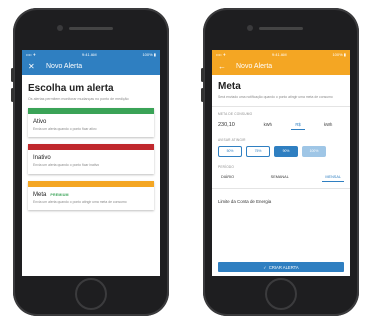 This screenshot has width=366, height=324. I want to click on create-alert-button: ✓ CRIAR ALERTA, so click(281, 267).